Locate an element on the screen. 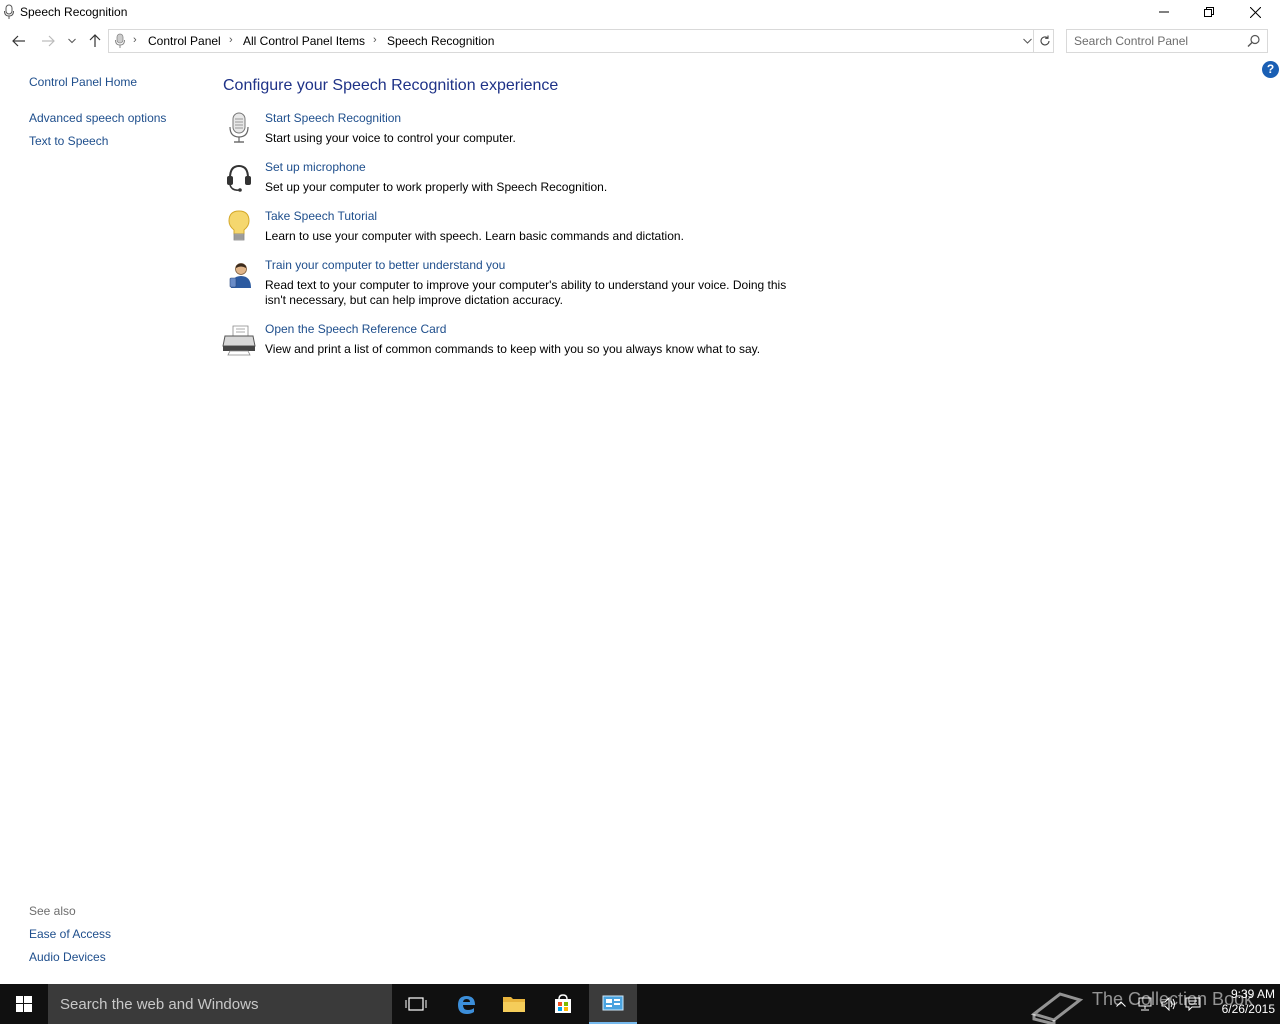 The height and width of the screenshot is (1024, 1280). task-view-button is located at coordinates (416, 1004).